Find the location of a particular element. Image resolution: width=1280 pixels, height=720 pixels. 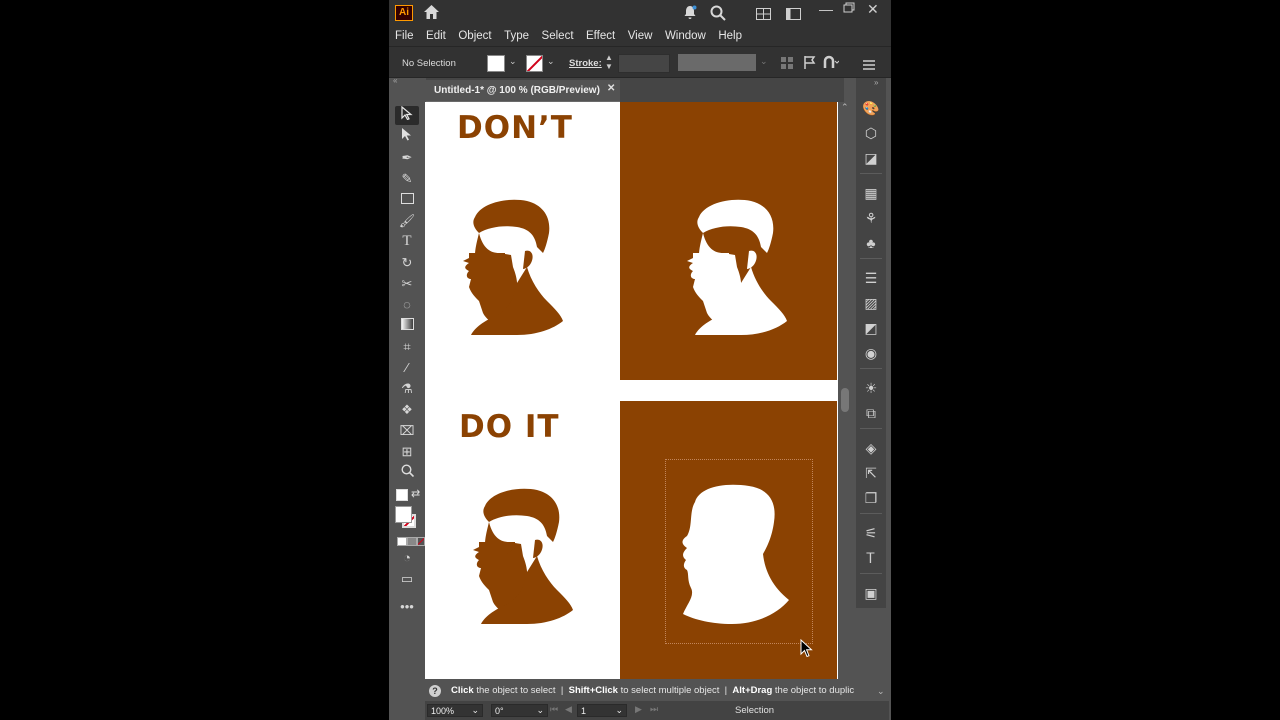

default-colors-icon is located at coordinates (402, 495).